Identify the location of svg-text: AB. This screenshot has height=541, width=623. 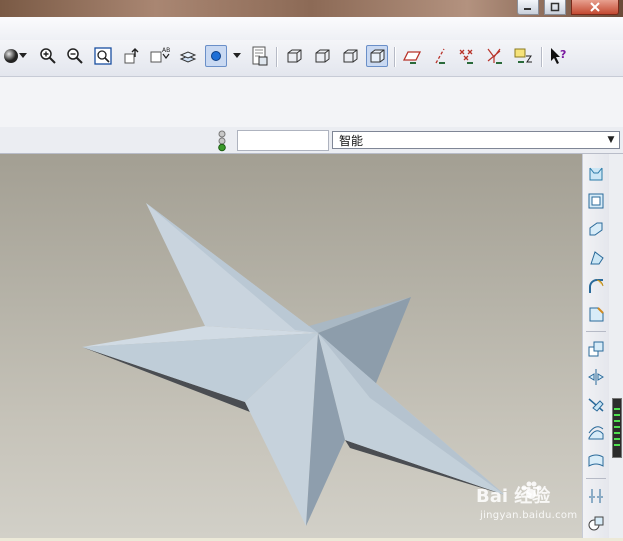
(166, 50).